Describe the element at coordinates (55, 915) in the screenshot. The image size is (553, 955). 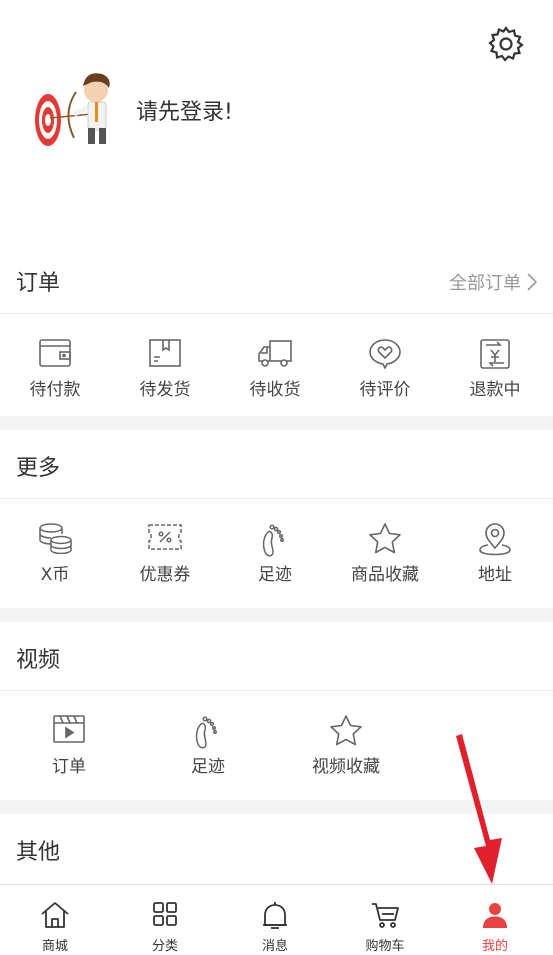
I see `home-icon` at that location.